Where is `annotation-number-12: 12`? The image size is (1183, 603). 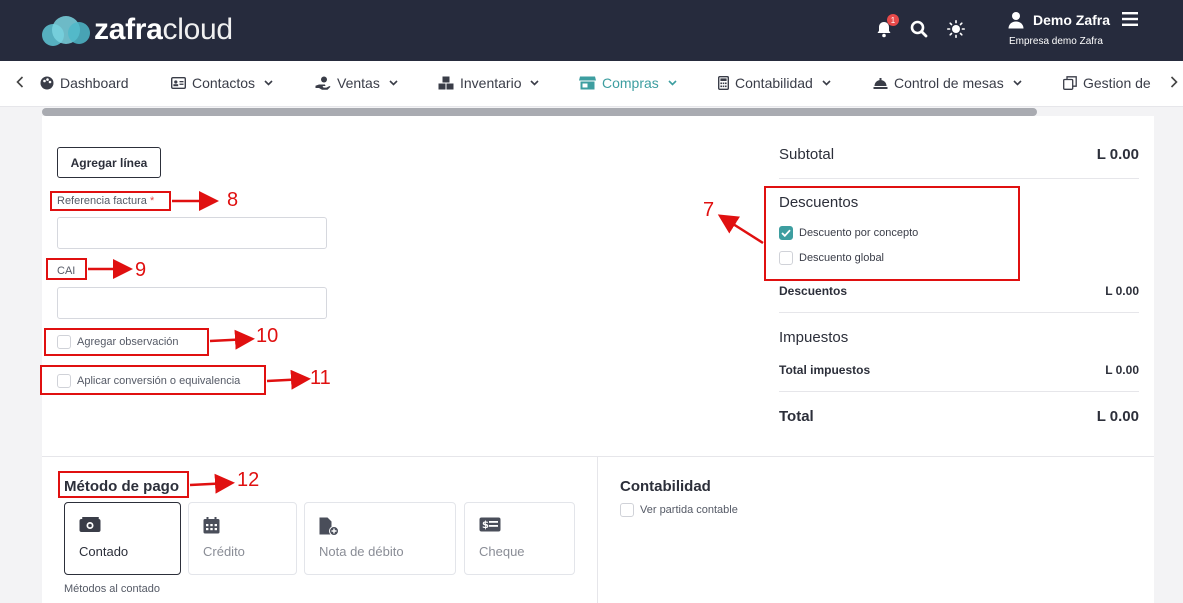
annotation-number-12: 12 is located at coordinates (248, 480).